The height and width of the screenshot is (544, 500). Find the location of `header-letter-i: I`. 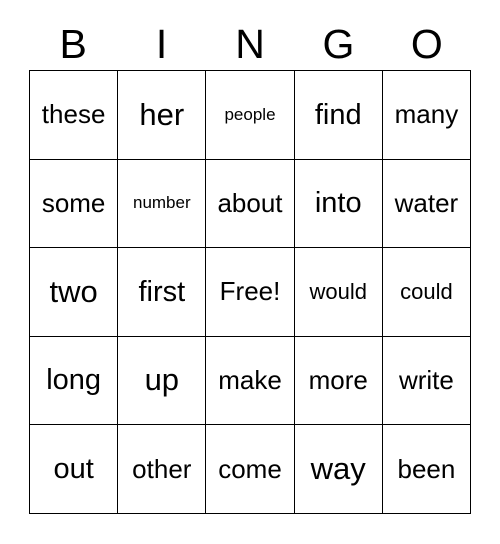

header-letter-i: I is located at coordinates (161, 44).